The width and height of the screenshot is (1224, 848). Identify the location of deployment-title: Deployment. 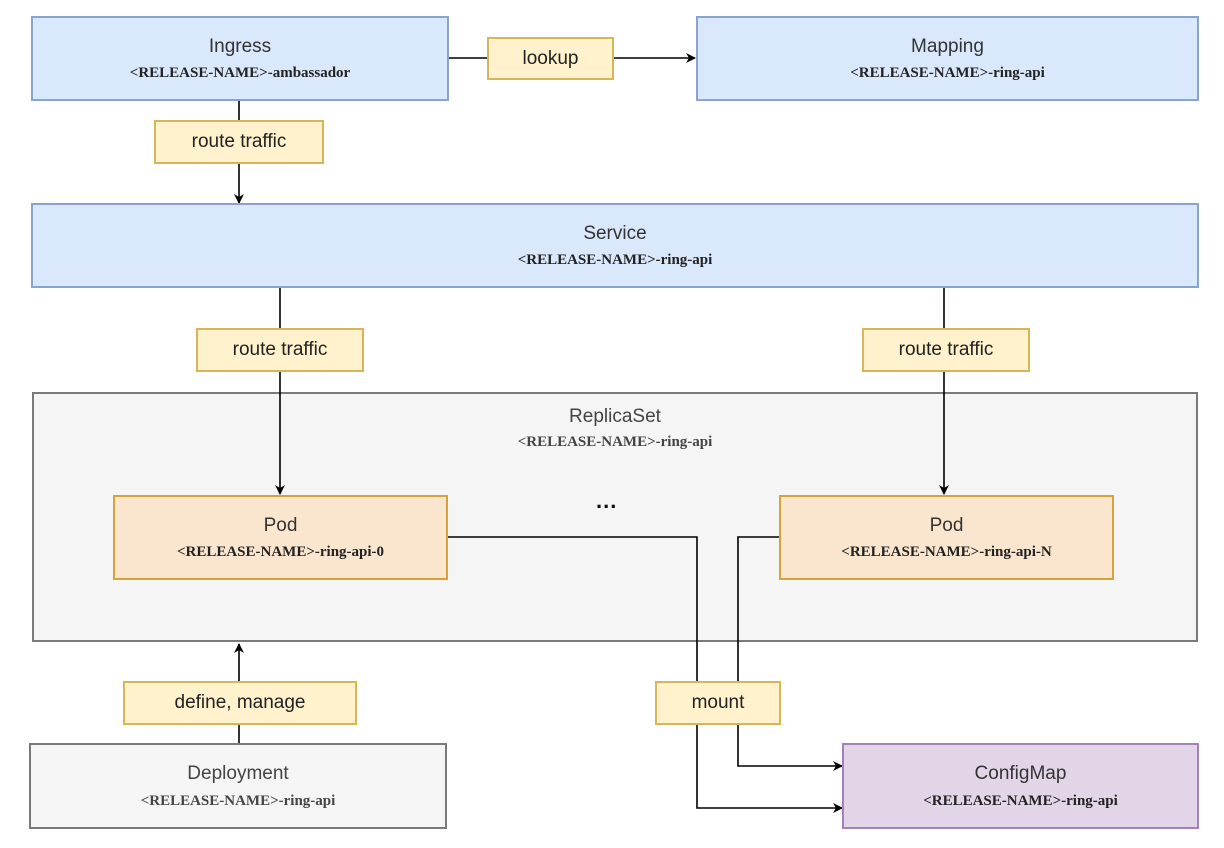
(238, 774).